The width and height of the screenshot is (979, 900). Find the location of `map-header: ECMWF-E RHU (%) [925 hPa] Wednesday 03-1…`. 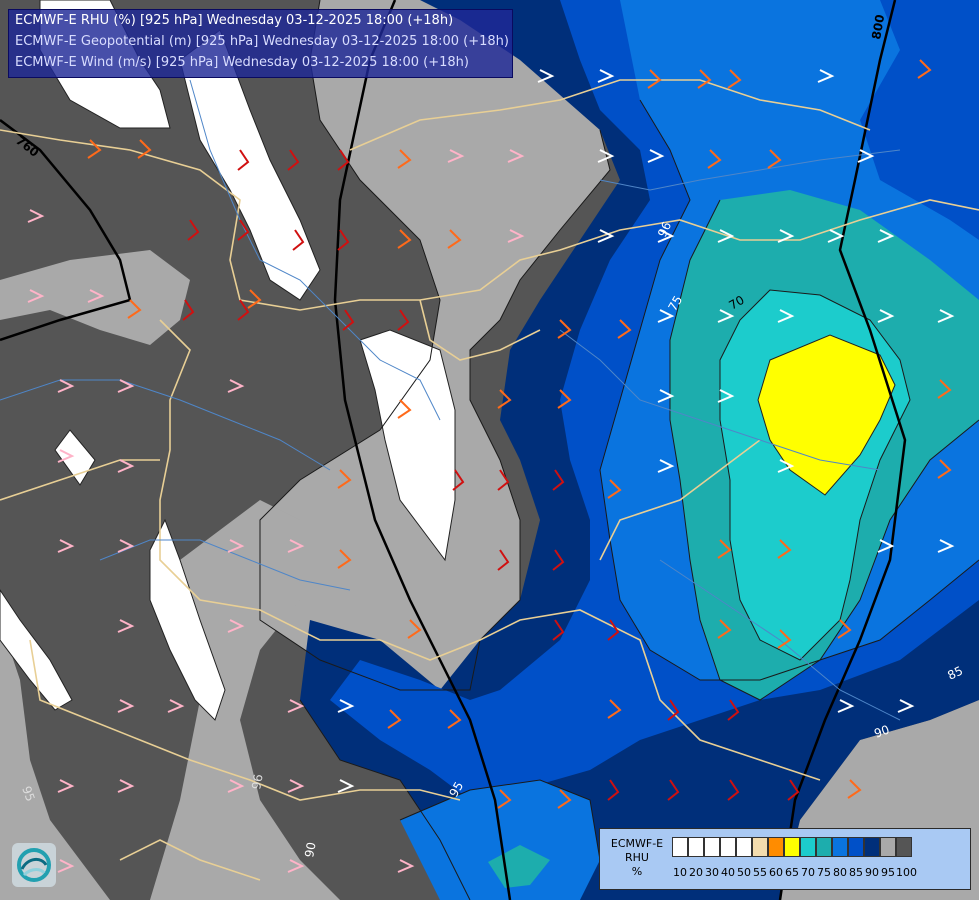

map-header: ECMWF-E RHU (%) [925 hPa] Wednesday 03-1… is located at coordinates (260, 43).